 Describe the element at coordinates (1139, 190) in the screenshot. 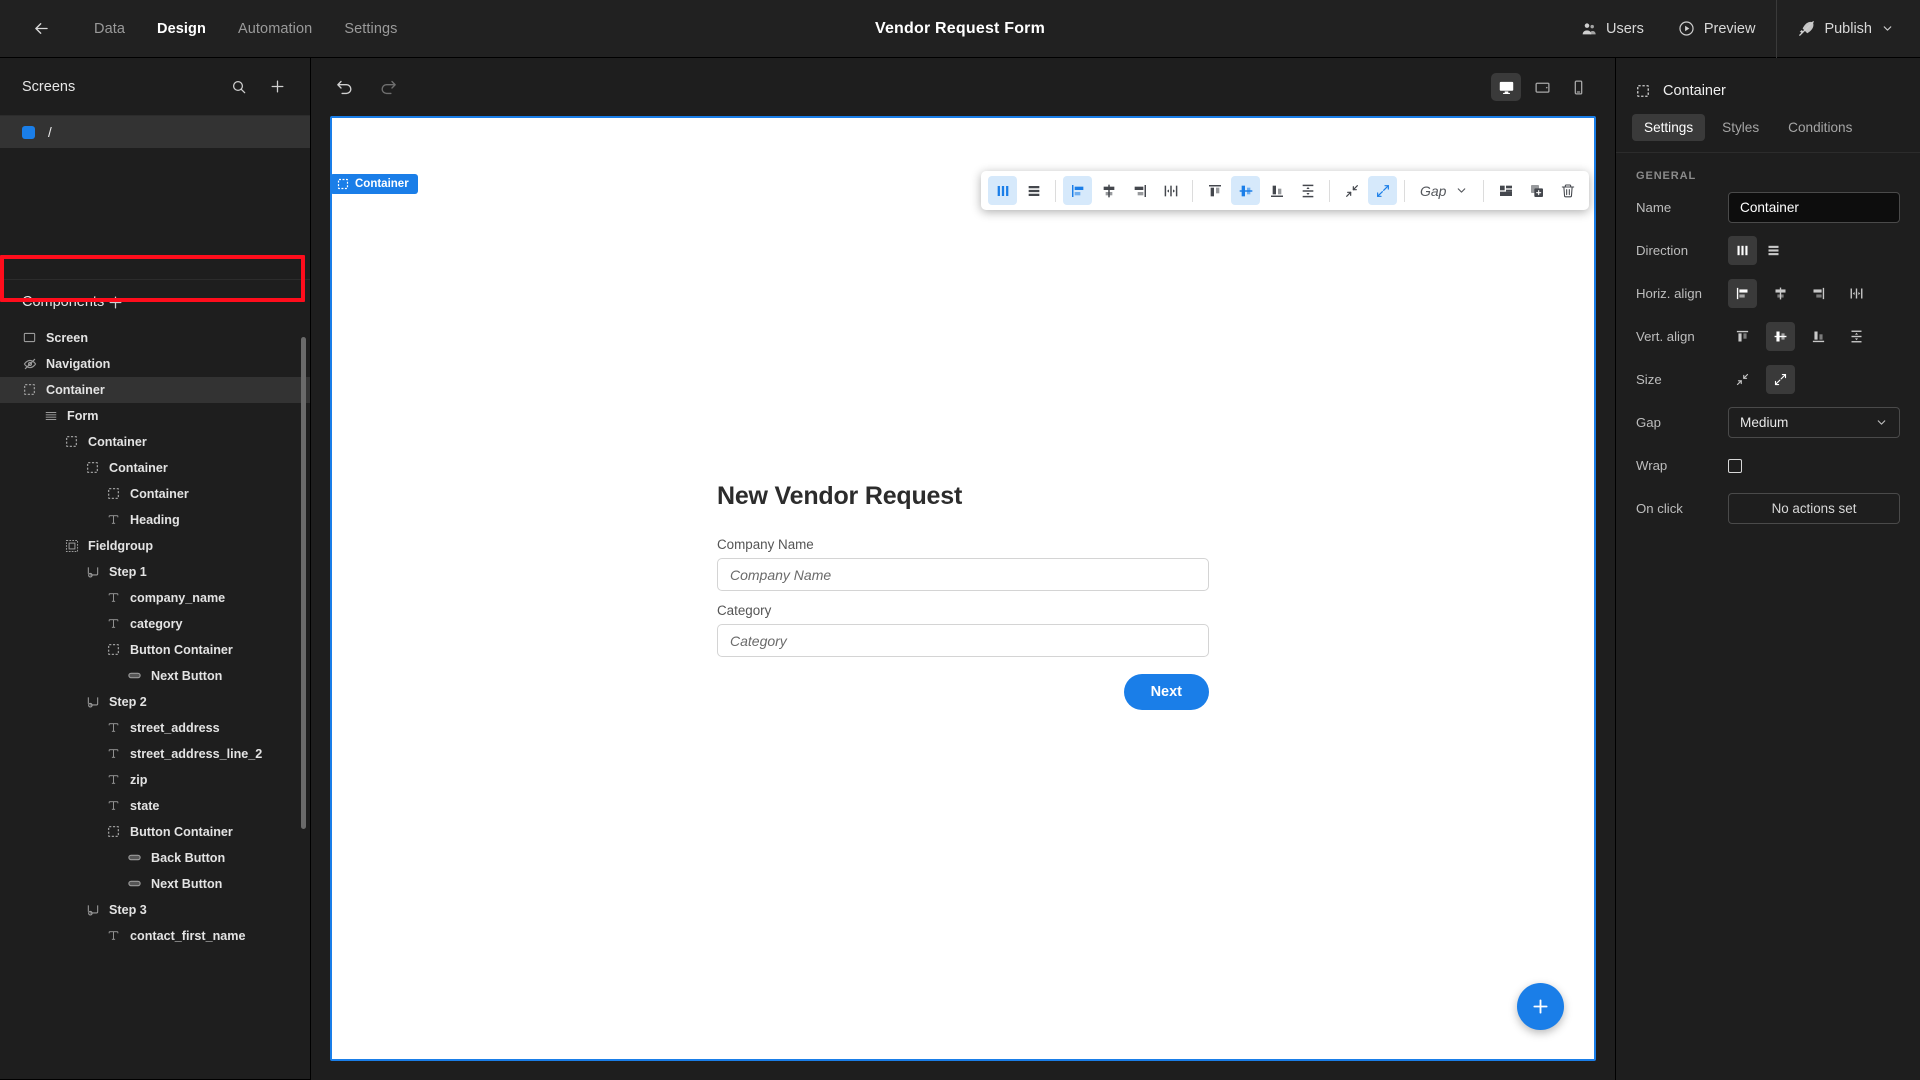

I see `toolbar-align-right-button` at that location.